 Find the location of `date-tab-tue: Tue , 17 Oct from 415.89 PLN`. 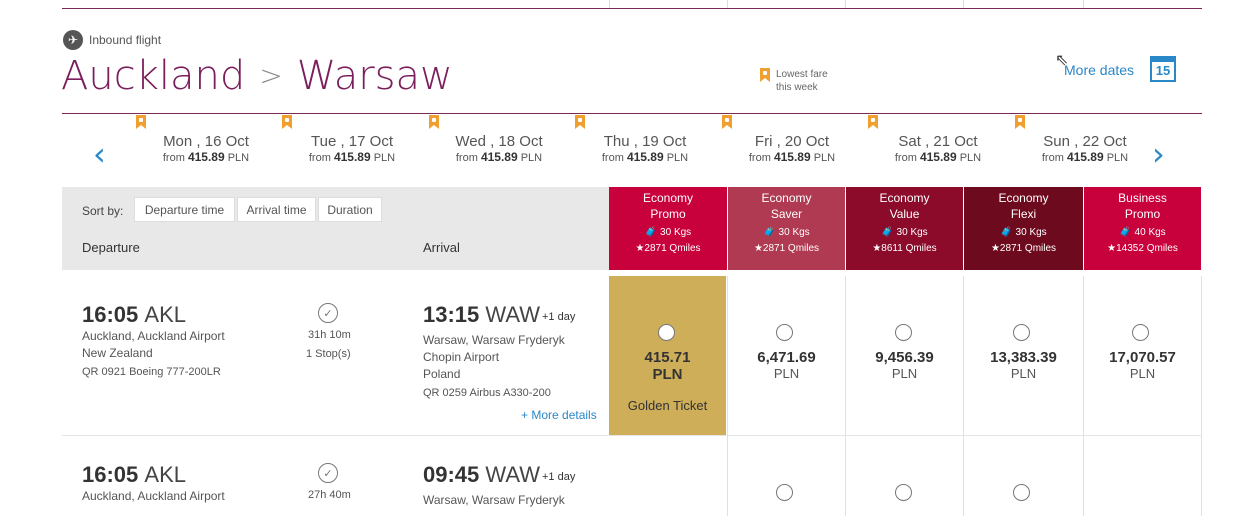

date-tab-tue: Tue , 17 Oct from 415.89 PLN is located at coordinates (352, 139).